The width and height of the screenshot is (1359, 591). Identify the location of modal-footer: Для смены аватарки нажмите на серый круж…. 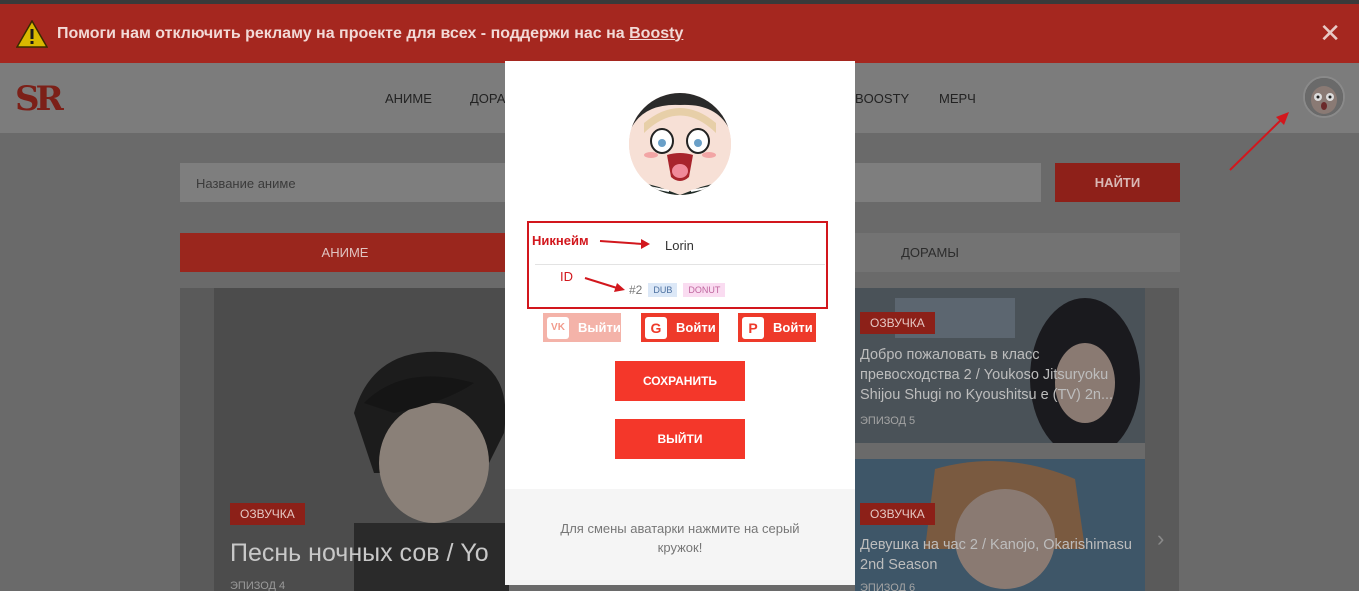
(680, 537).